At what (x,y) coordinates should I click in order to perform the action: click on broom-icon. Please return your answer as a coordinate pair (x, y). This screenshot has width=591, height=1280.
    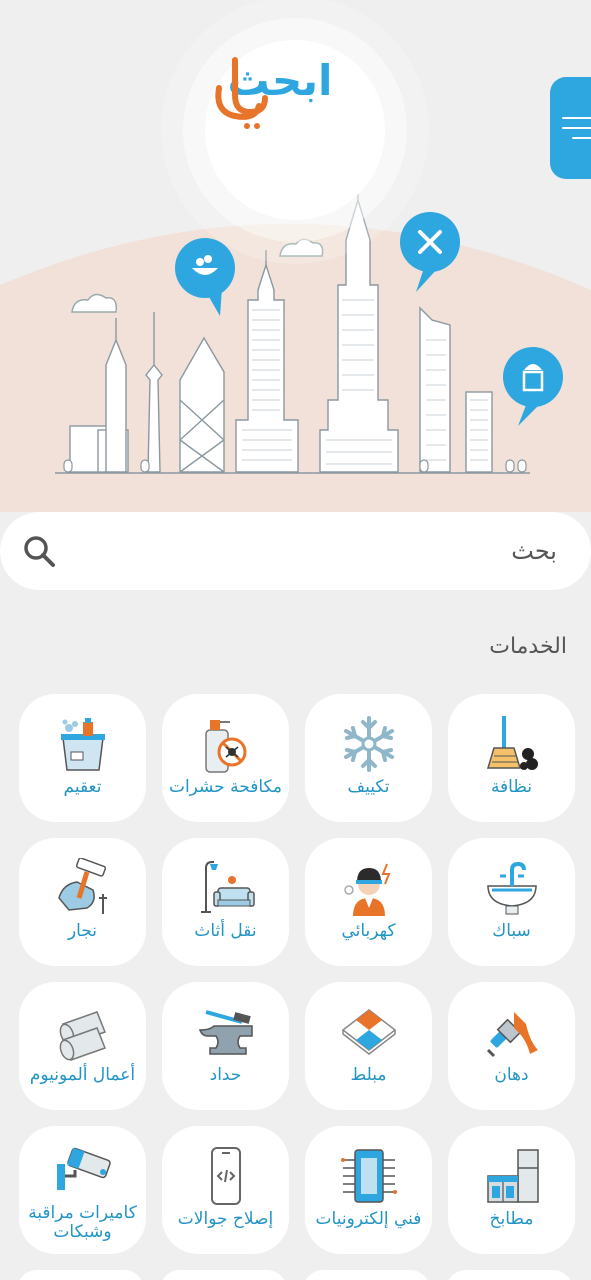
    Looking at the image, I should click on (512, 743).